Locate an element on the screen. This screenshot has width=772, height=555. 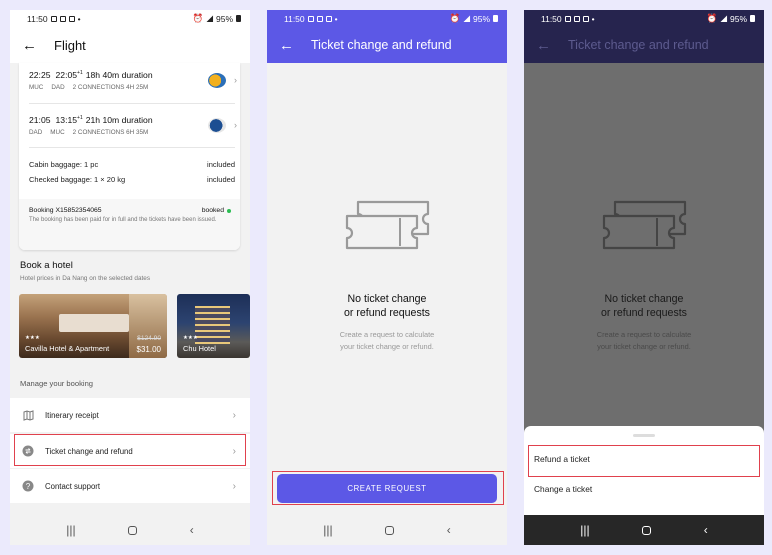
status-dot-icon is located at coordinates (229, 210).